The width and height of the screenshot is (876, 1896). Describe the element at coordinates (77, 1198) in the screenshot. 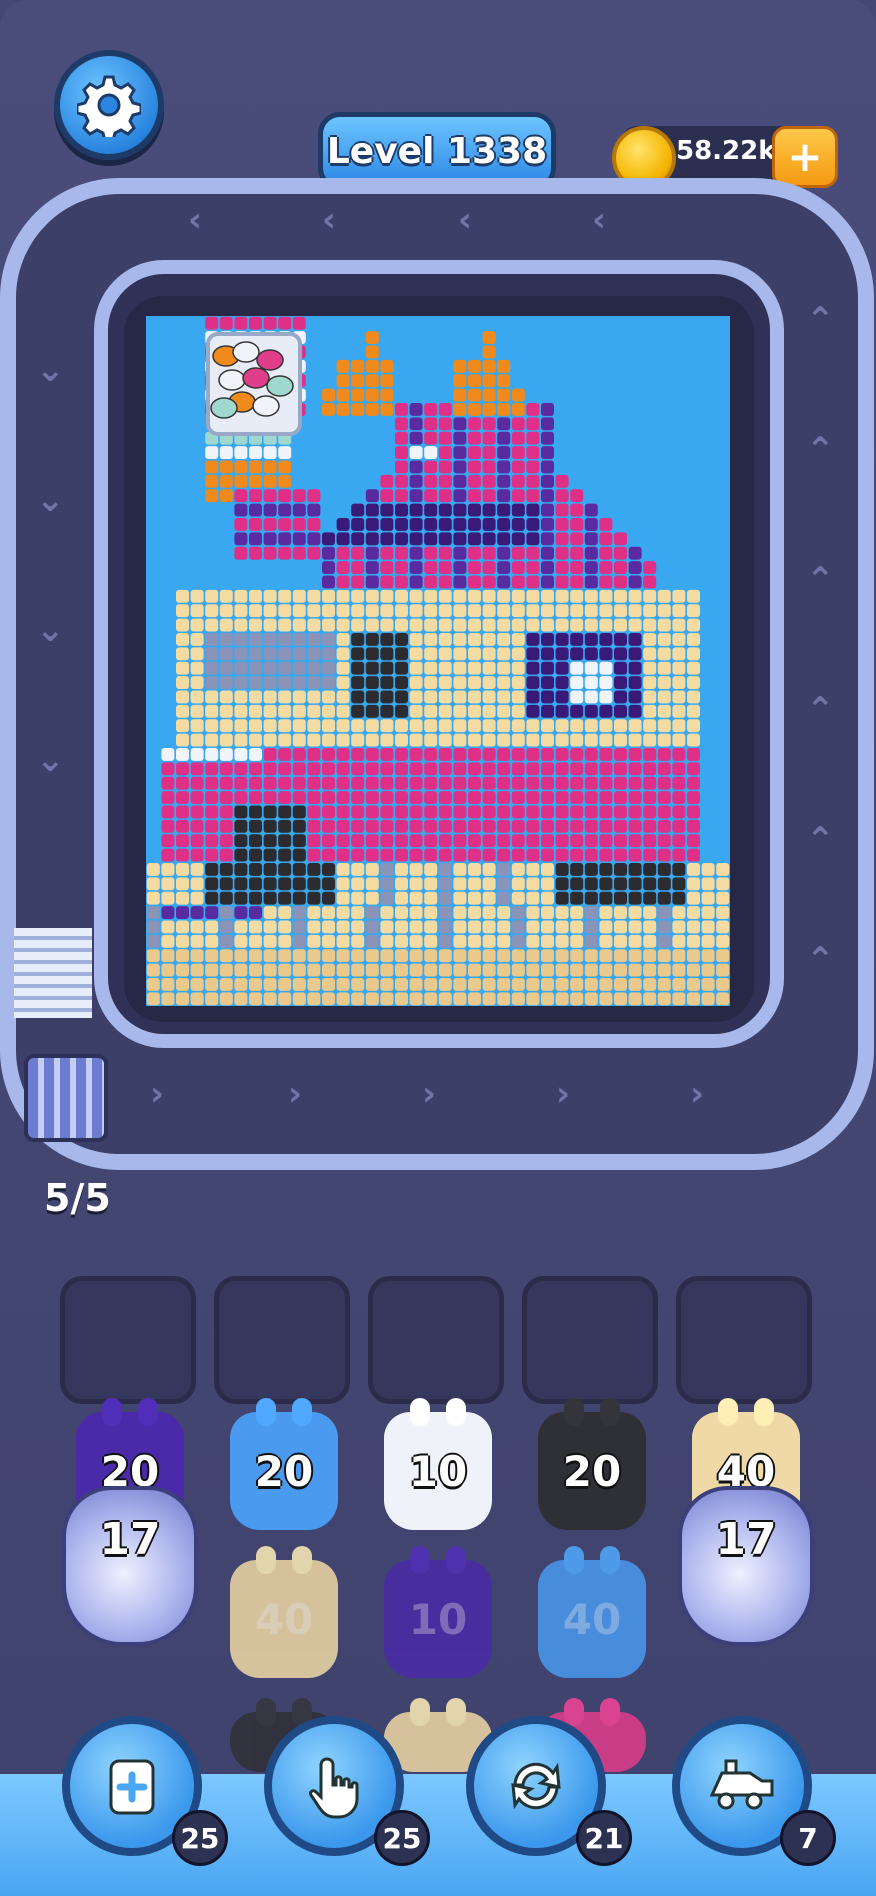

I see `conveyor-counter: 5/5` at that location.